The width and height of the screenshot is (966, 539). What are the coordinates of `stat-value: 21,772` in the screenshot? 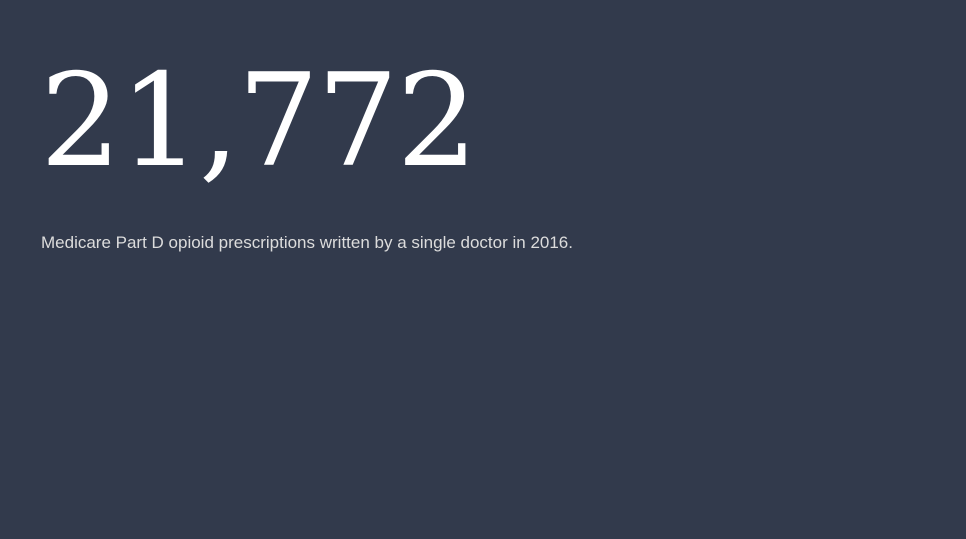 It's located at (259, 121).